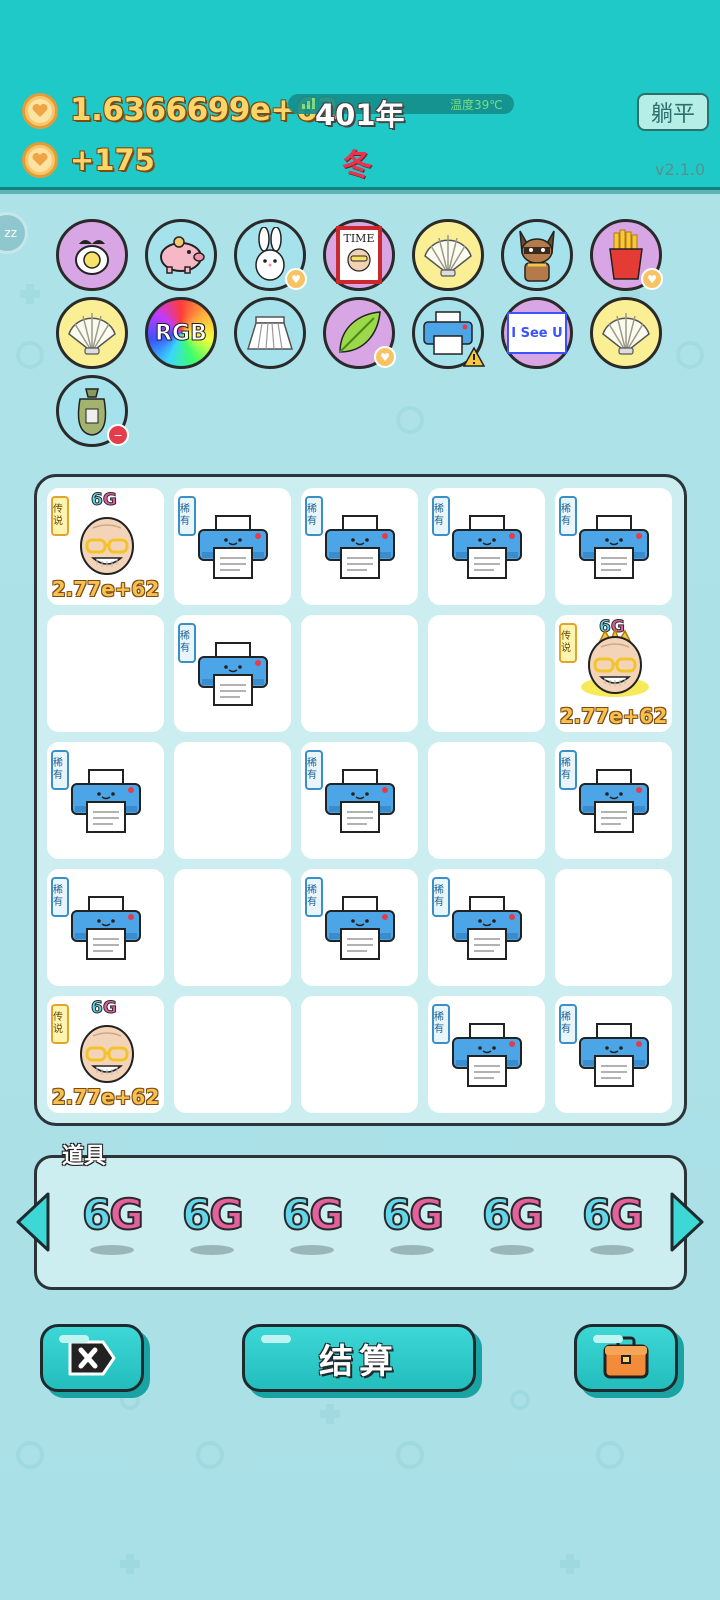 The image size is (720, 1600). What do you see at coordinates (673, 112) in the screenshot?
I see `lie-flat-button: 躺平` at bounding box center [673, 112].